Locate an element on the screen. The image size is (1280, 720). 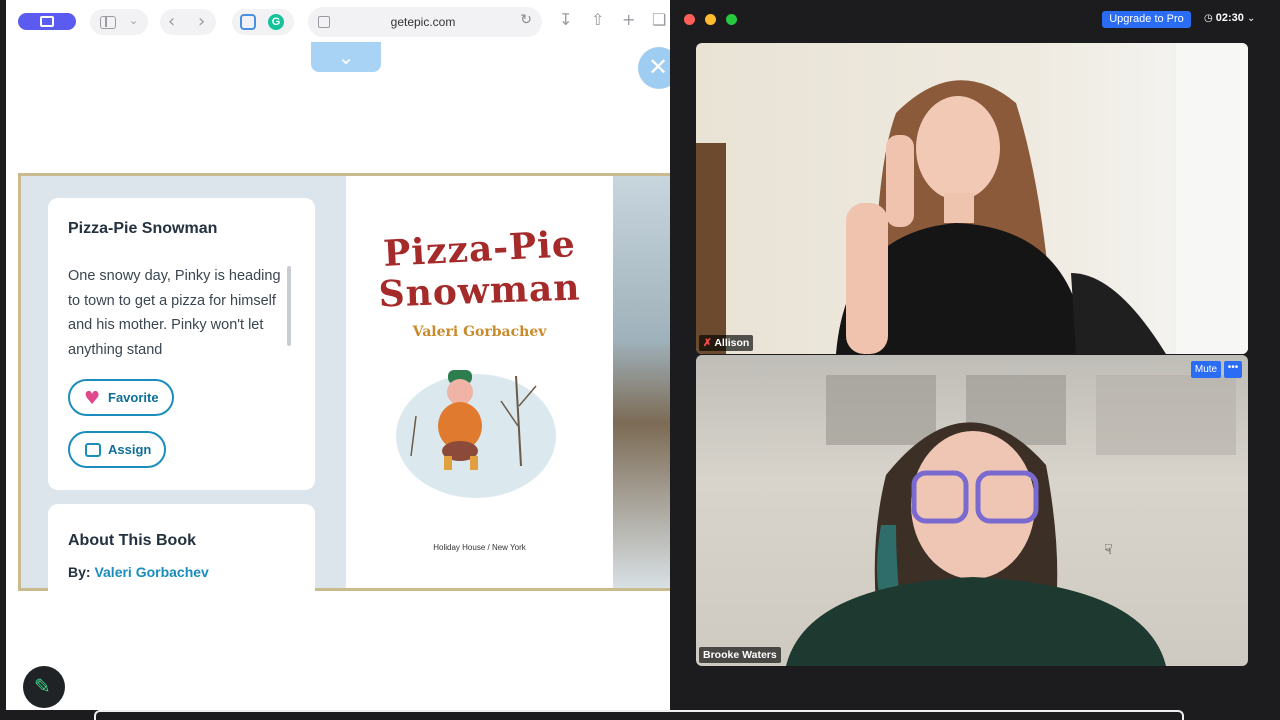
dock-edge is located at coordinates (639, 715).